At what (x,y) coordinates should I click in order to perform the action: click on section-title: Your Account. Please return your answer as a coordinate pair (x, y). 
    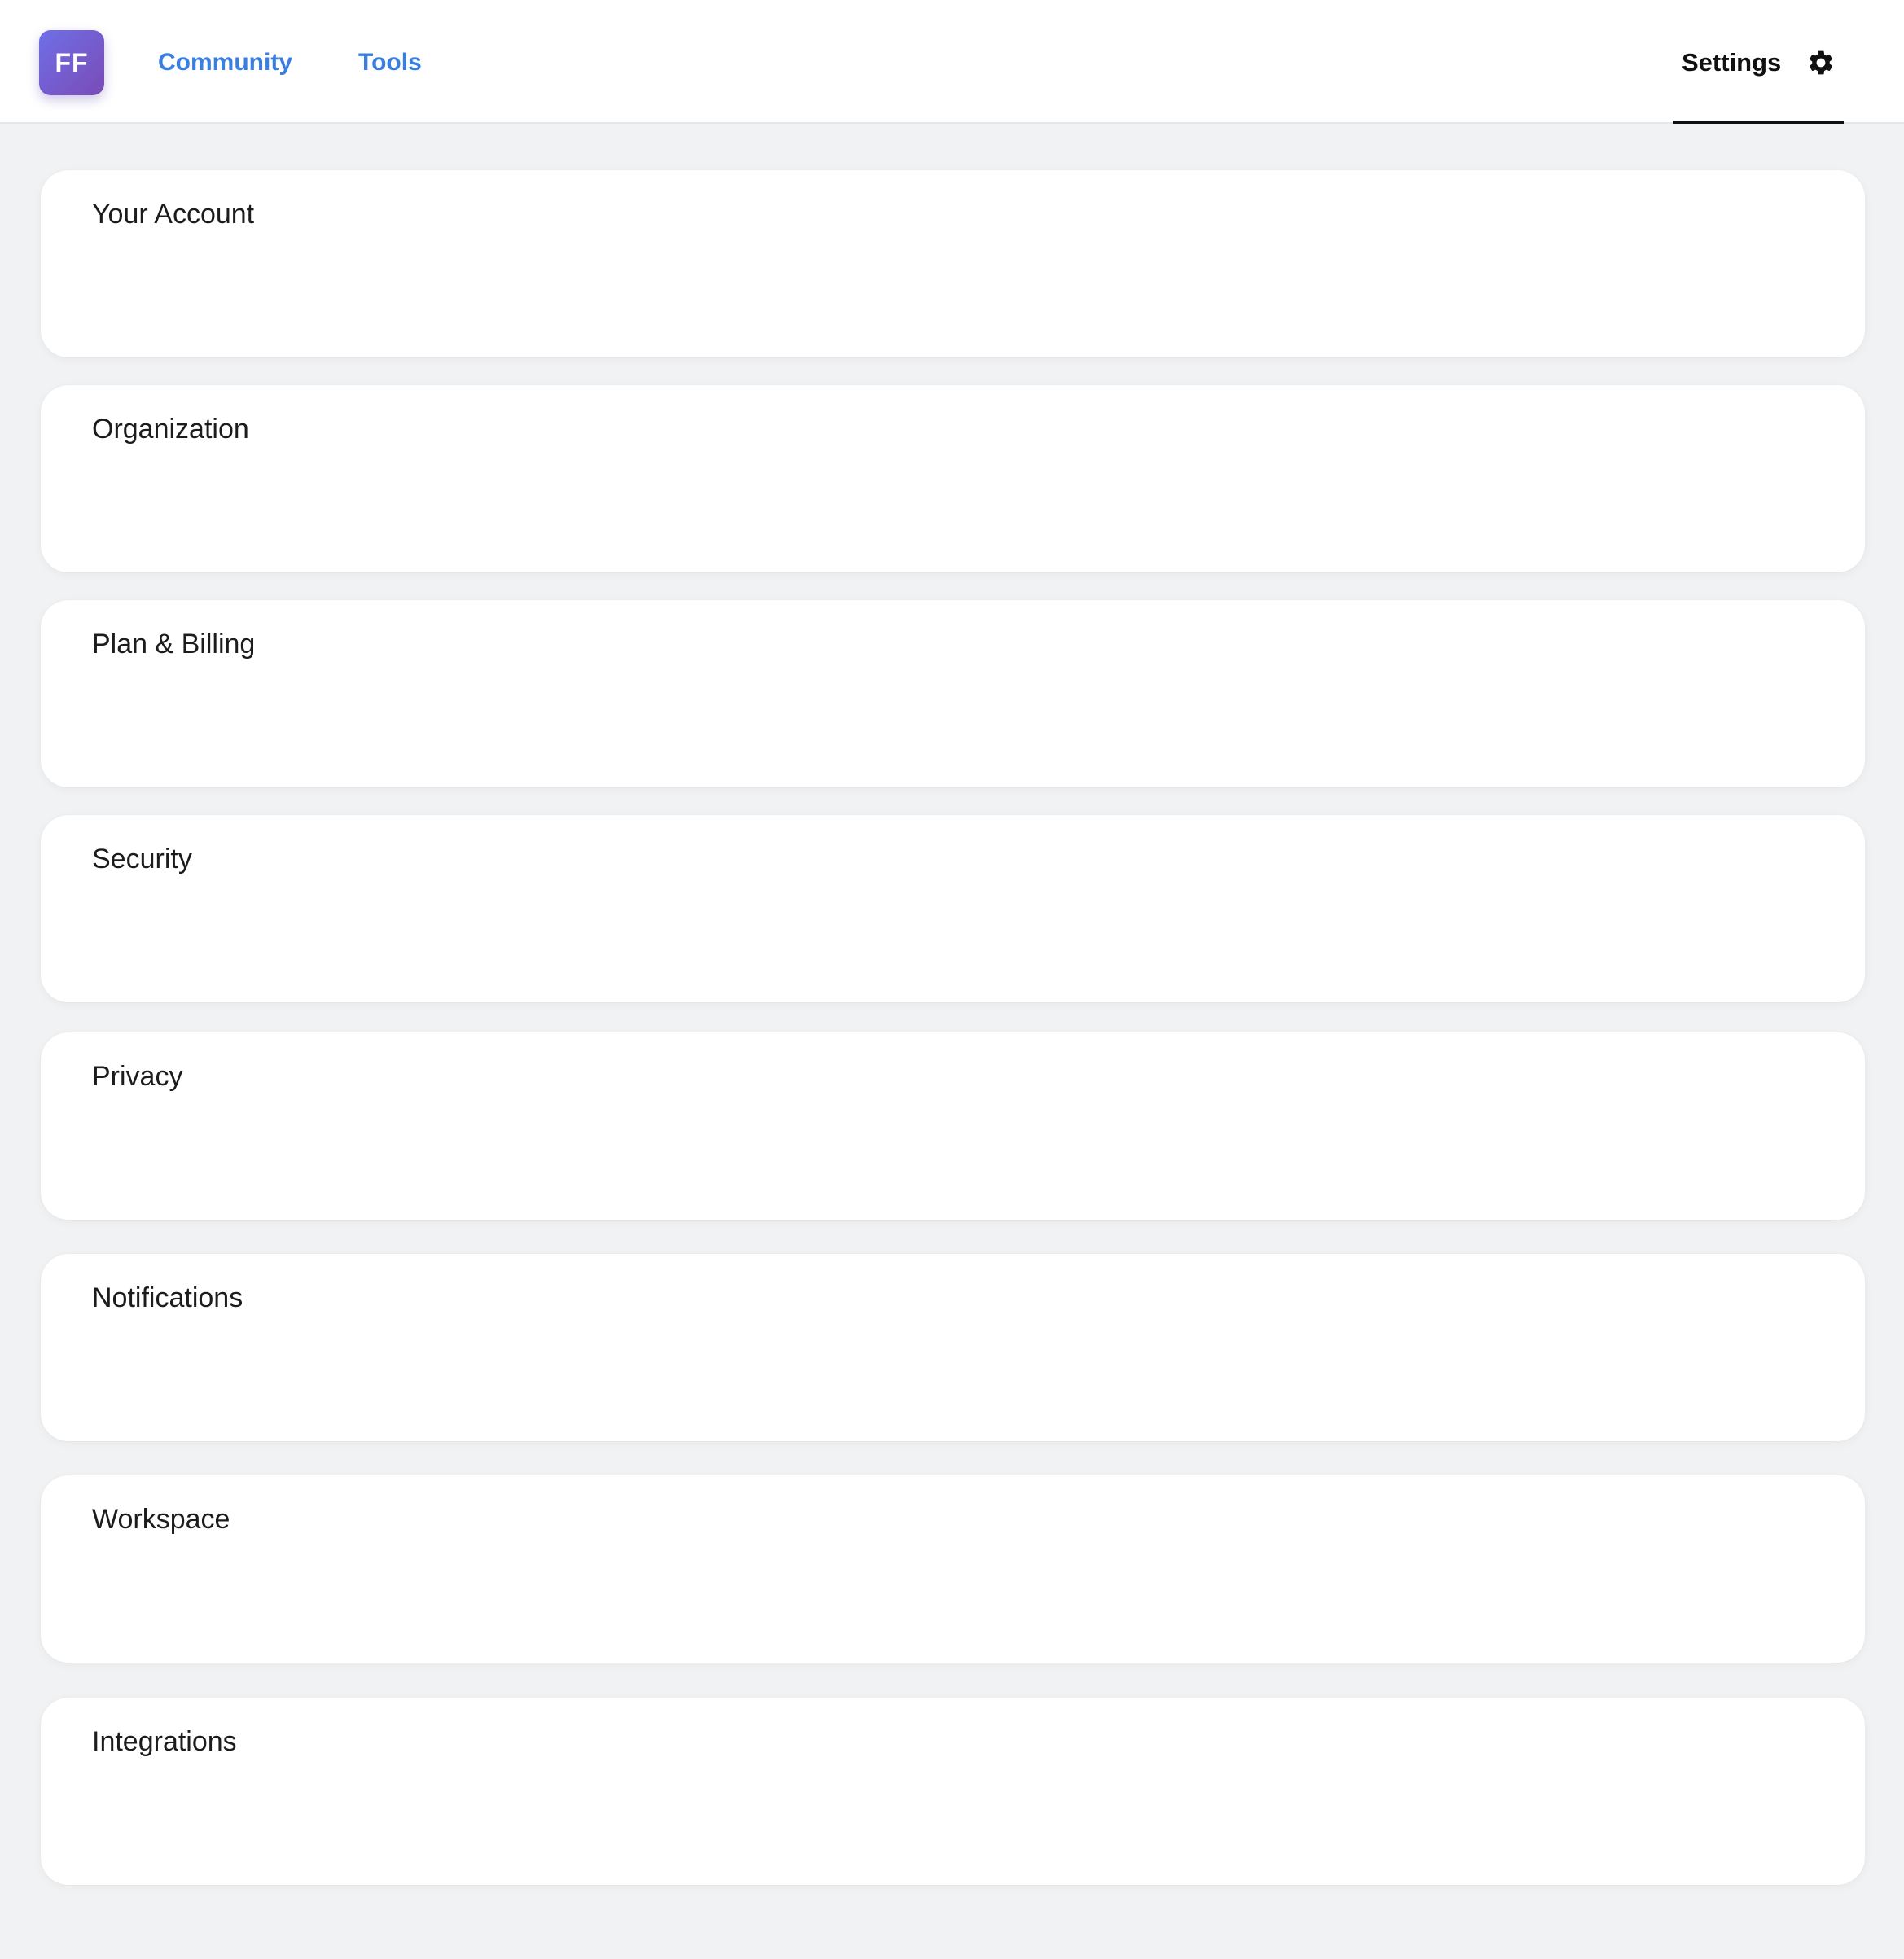
    Looking at the image, I should click on (173, 214).